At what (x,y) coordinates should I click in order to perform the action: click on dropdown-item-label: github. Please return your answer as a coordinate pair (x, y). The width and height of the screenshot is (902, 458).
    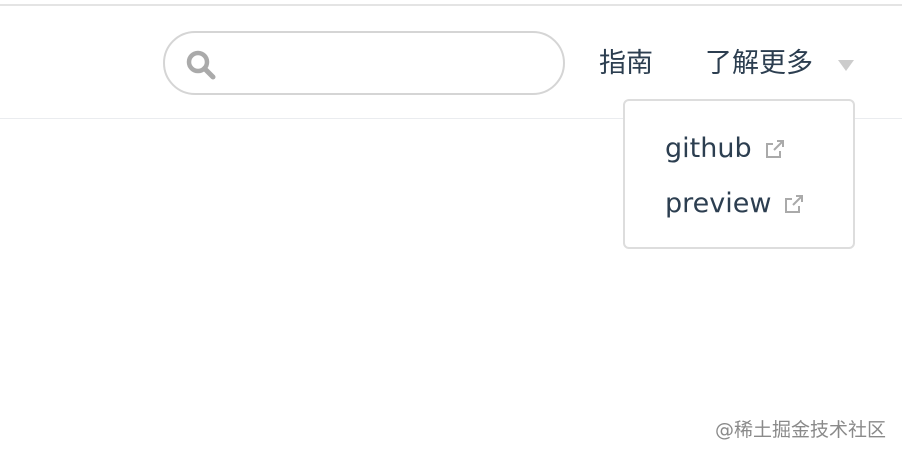
    Looking at the image, I should click on (708, 148).